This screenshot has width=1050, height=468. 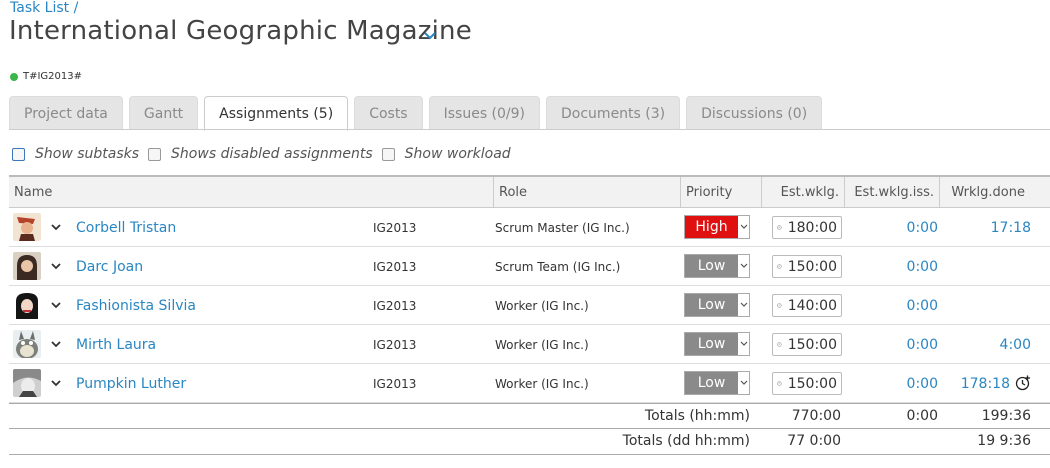 I want to click on show-subtasks-option: Show subtasks, so click(x=75, y=154).